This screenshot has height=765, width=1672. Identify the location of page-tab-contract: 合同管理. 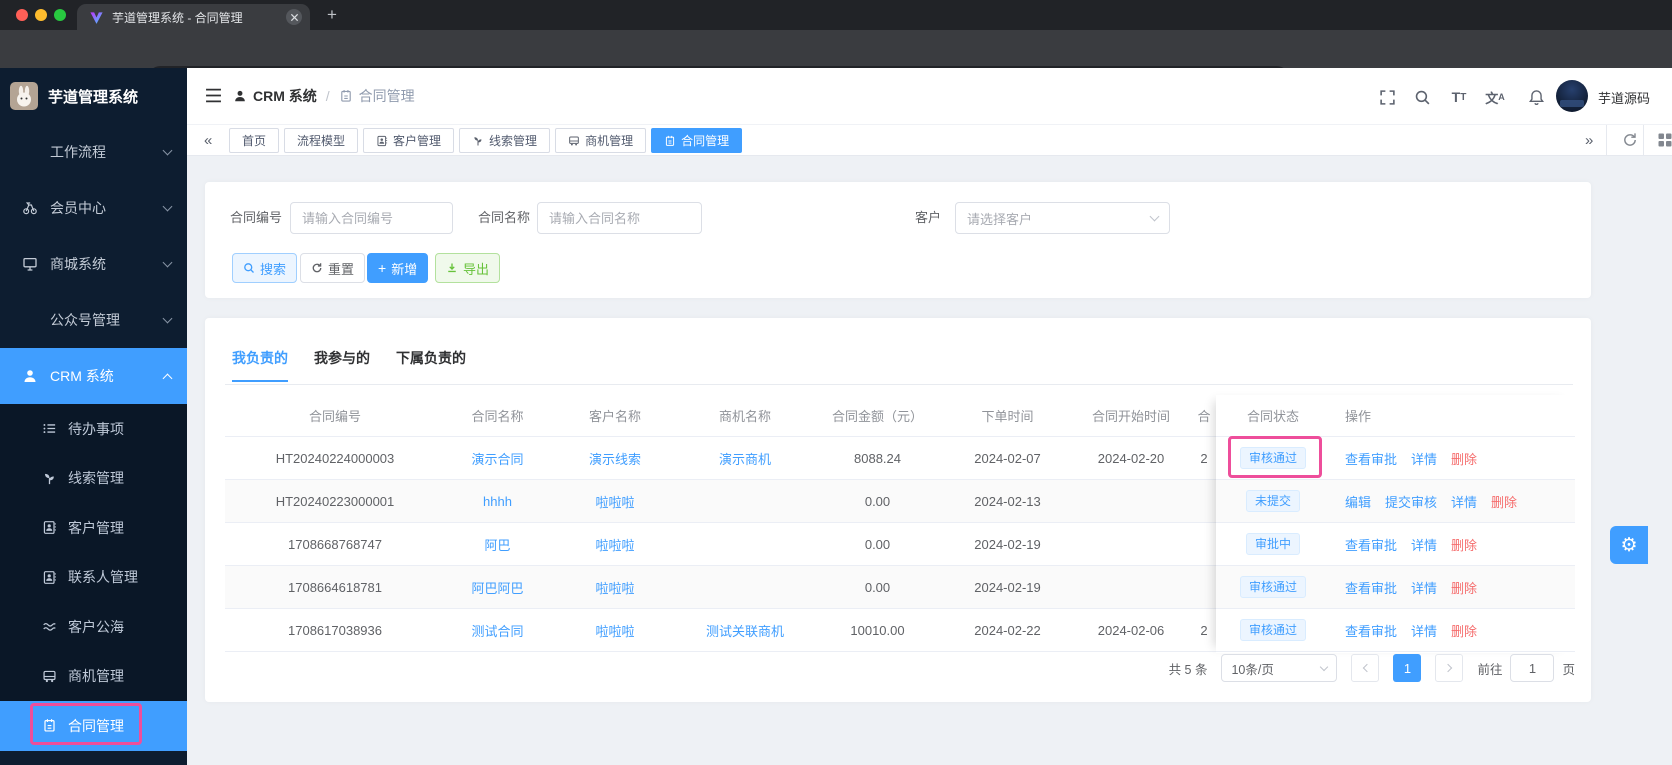
(697, 140).